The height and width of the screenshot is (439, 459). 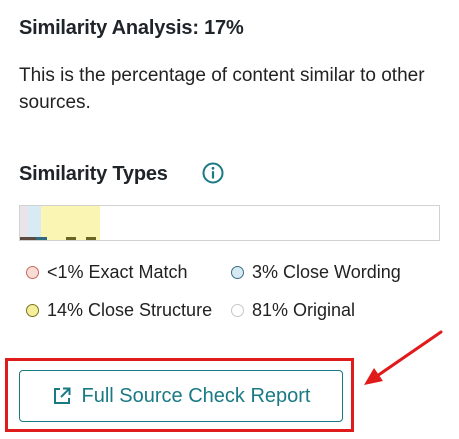 I want to click on legend-item-exact-match: <1% Exact Match, so click(x=107, y=272).